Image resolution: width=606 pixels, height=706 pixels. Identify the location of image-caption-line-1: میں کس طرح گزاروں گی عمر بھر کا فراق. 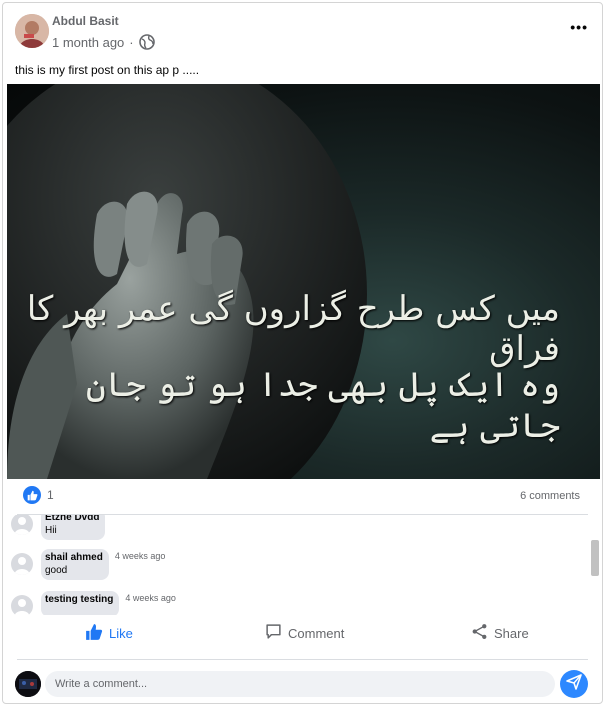
(293, 329).